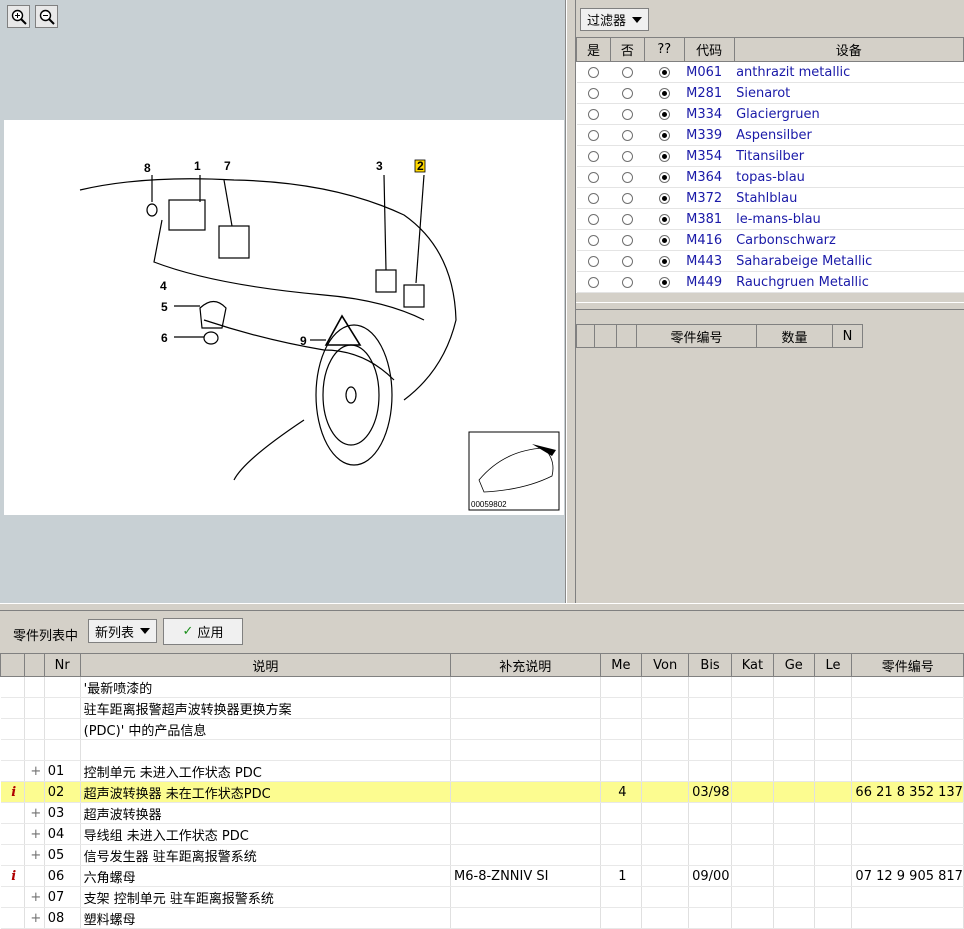 This screenshot has height=929, width=964. Describe the element at coordinates (627, 49) in the screenshot. I see `col-no: 否` at that location.